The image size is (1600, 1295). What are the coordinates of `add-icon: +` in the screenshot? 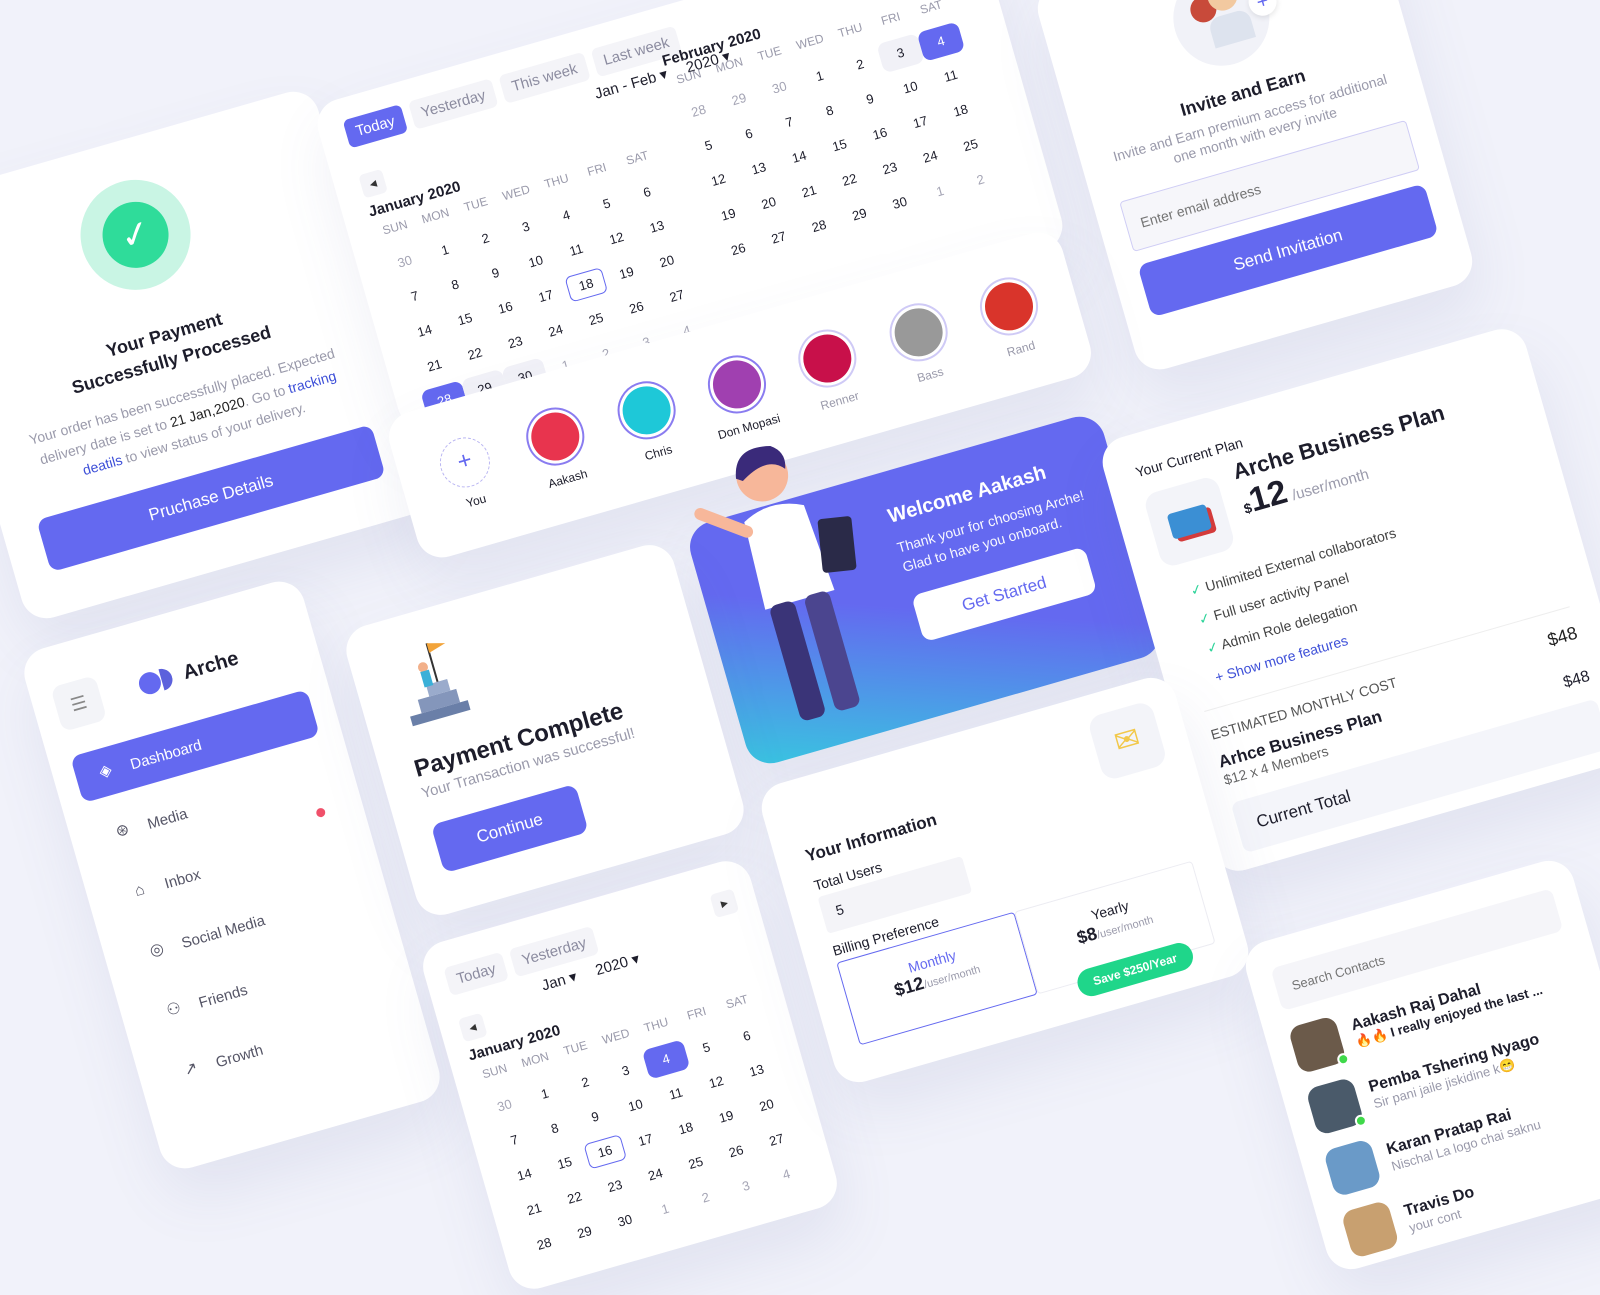 It's located at (1262, 10).